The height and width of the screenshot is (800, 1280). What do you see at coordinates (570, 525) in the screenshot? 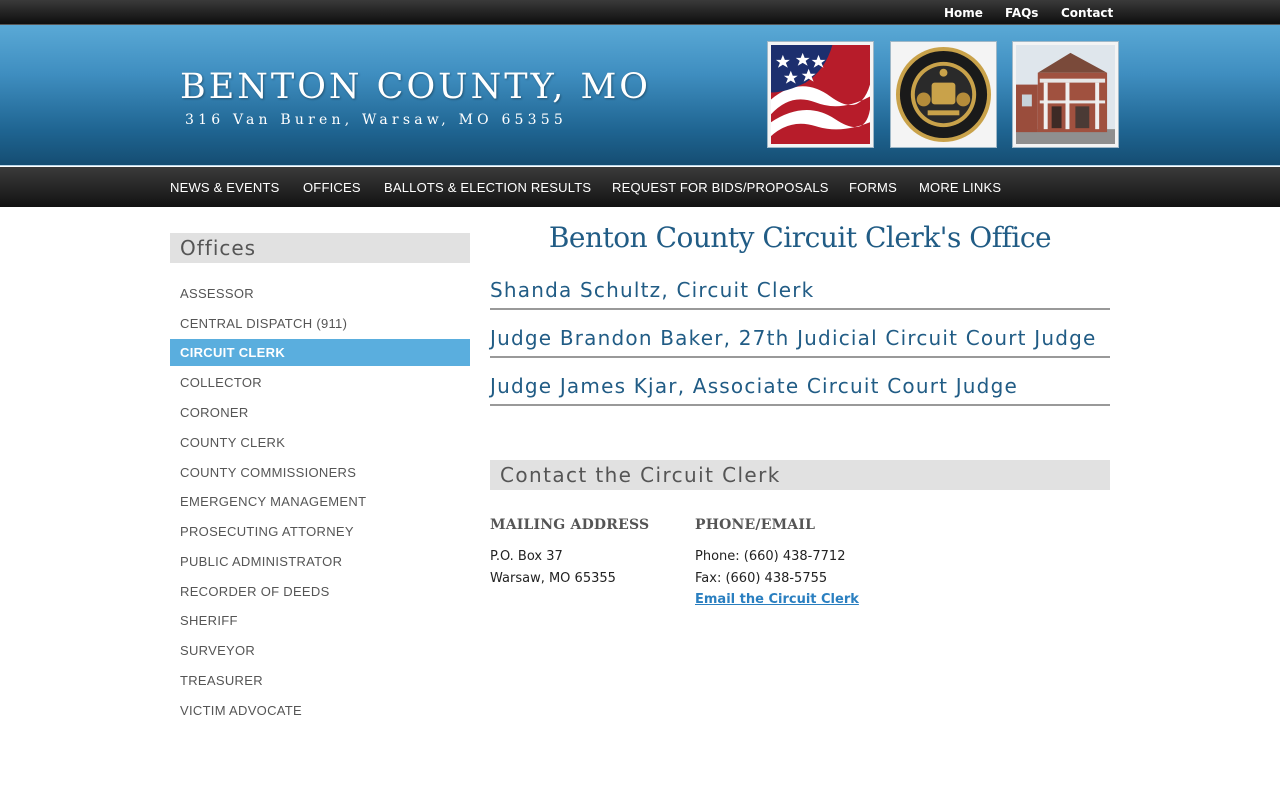
I see `mailing-address-heading: MAILING ADDRESS` at bounding box center [570, 525].